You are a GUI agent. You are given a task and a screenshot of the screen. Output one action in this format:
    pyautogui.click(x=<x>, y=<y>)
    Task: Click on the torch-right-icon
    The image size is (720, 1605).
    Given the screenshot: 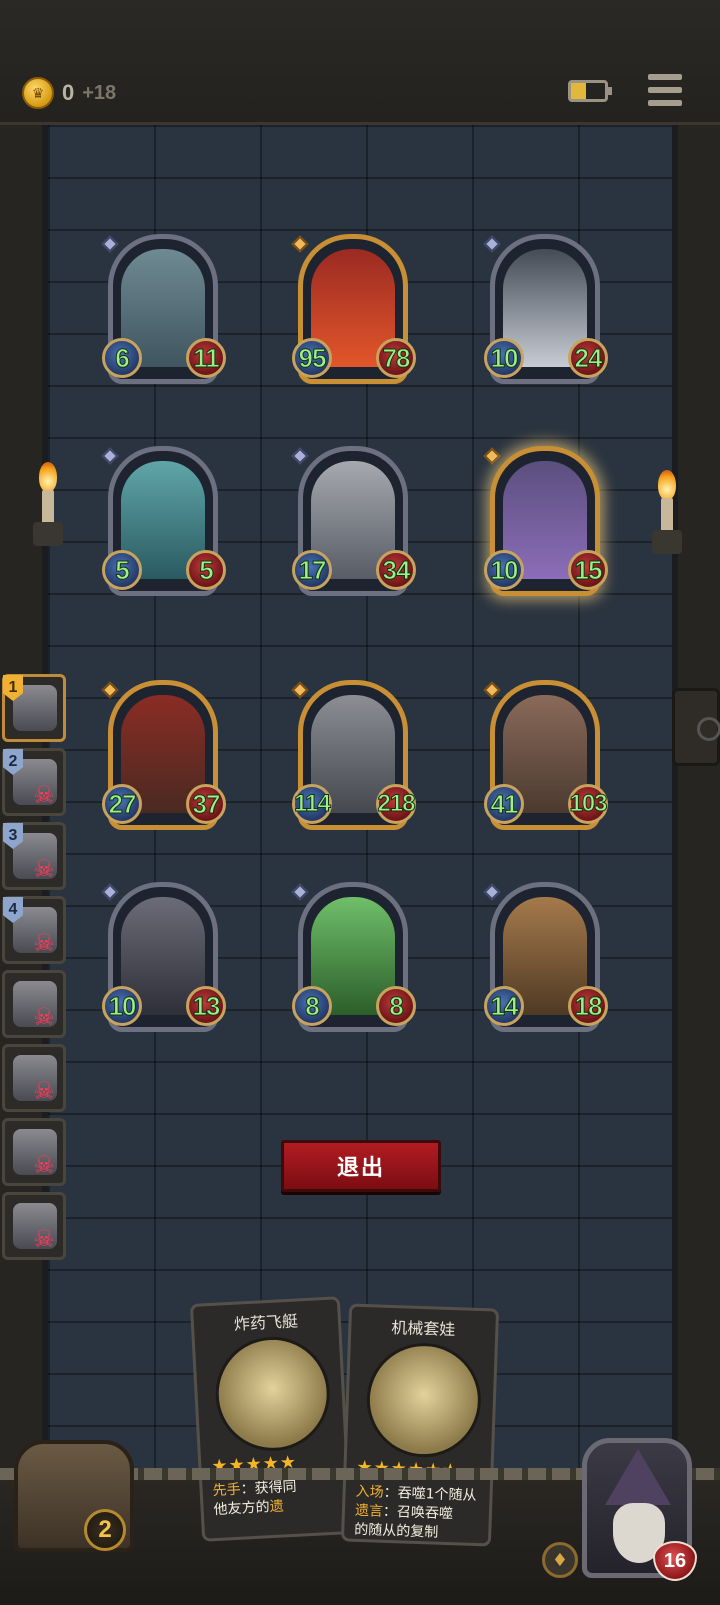 What is the action you would take?
    pyautogui.click(x=667, y=515)
    